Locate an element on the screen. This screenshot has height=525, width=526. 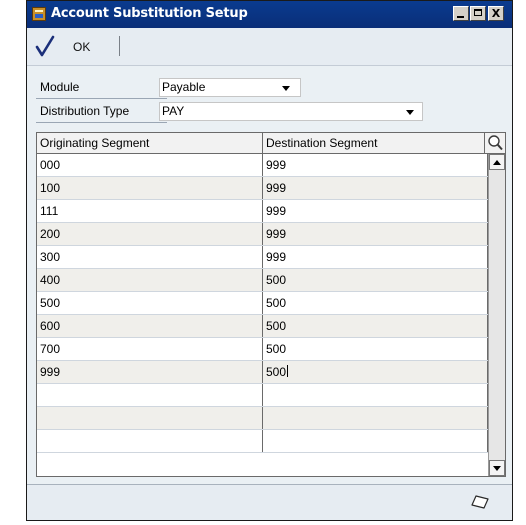
table-row: 300 999 is located at coordinates (262, 257).